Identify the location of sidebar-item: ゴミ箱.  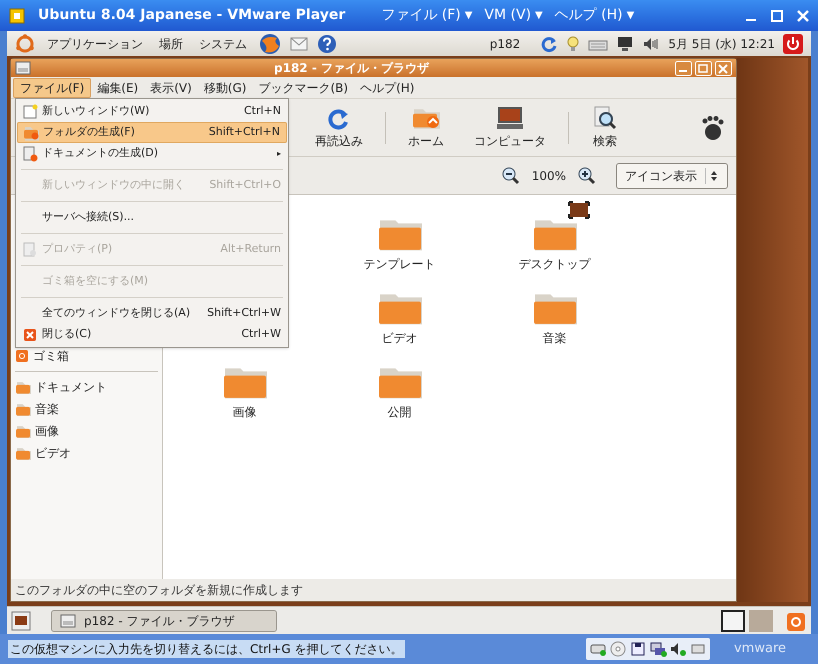
(86, 356).